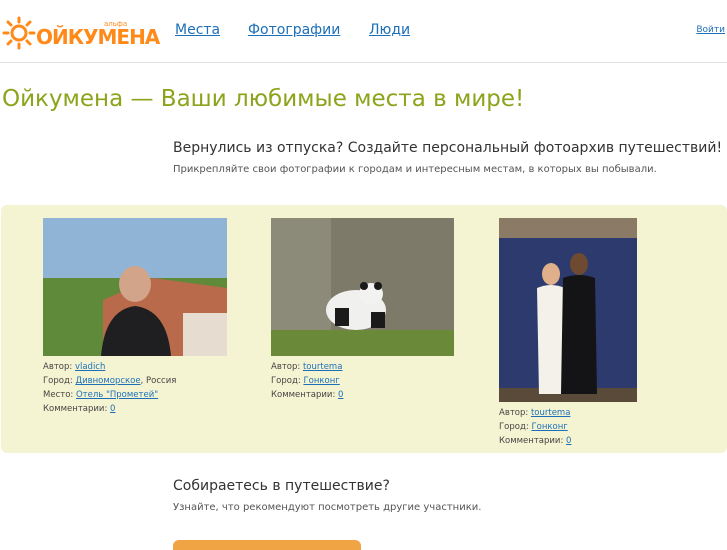 This screenshot has width=727, height=550. Describe the element at coordinates (197, 30) in the screenshot. I see `nav-places: Места` at that location.